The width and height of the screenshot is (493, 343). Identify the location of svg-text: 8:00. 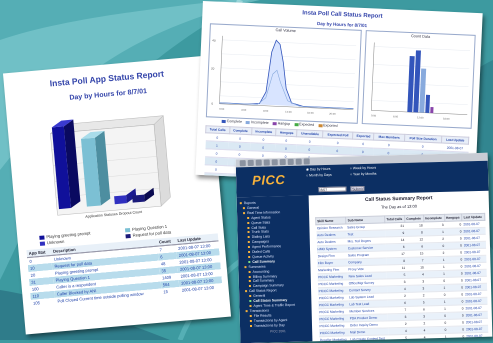
(266, 111).